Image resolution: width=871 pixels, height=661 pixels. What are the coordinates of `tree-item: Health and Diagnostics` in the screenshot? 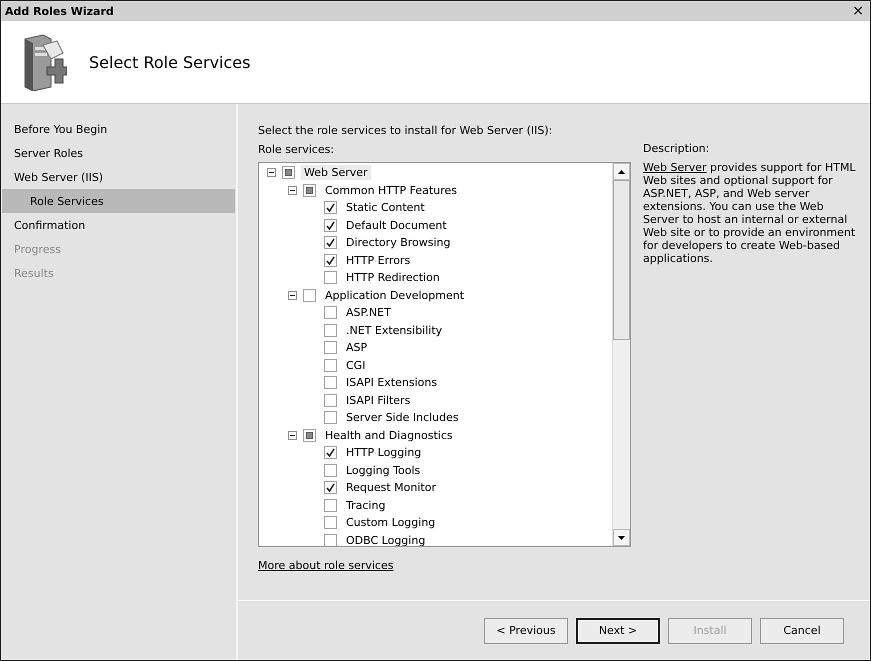 It's located at (389, 435).